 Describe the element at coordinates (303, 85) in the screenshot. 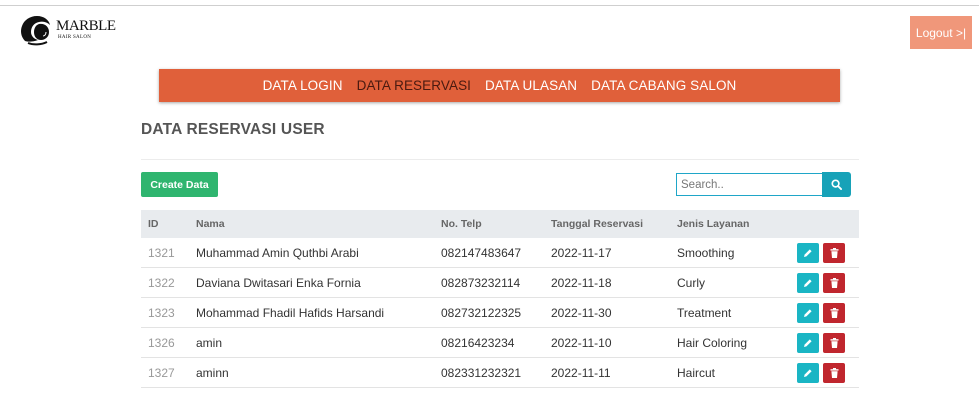

I see `nav-data-login: DATA LOGIN` at that location.